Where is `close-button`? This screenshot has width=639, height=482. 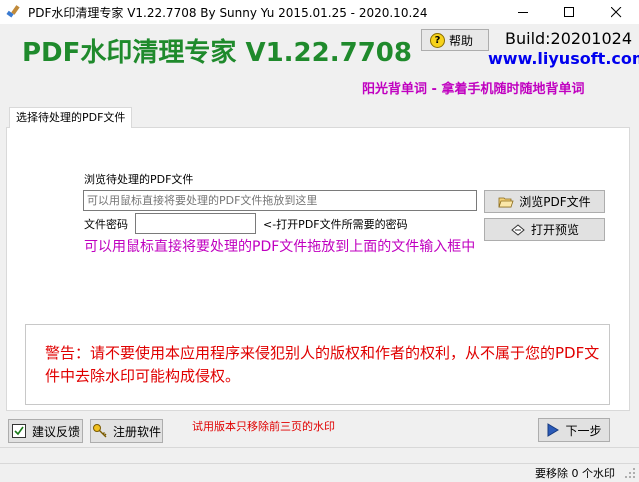
close-button is located at coordinates (616, 12).